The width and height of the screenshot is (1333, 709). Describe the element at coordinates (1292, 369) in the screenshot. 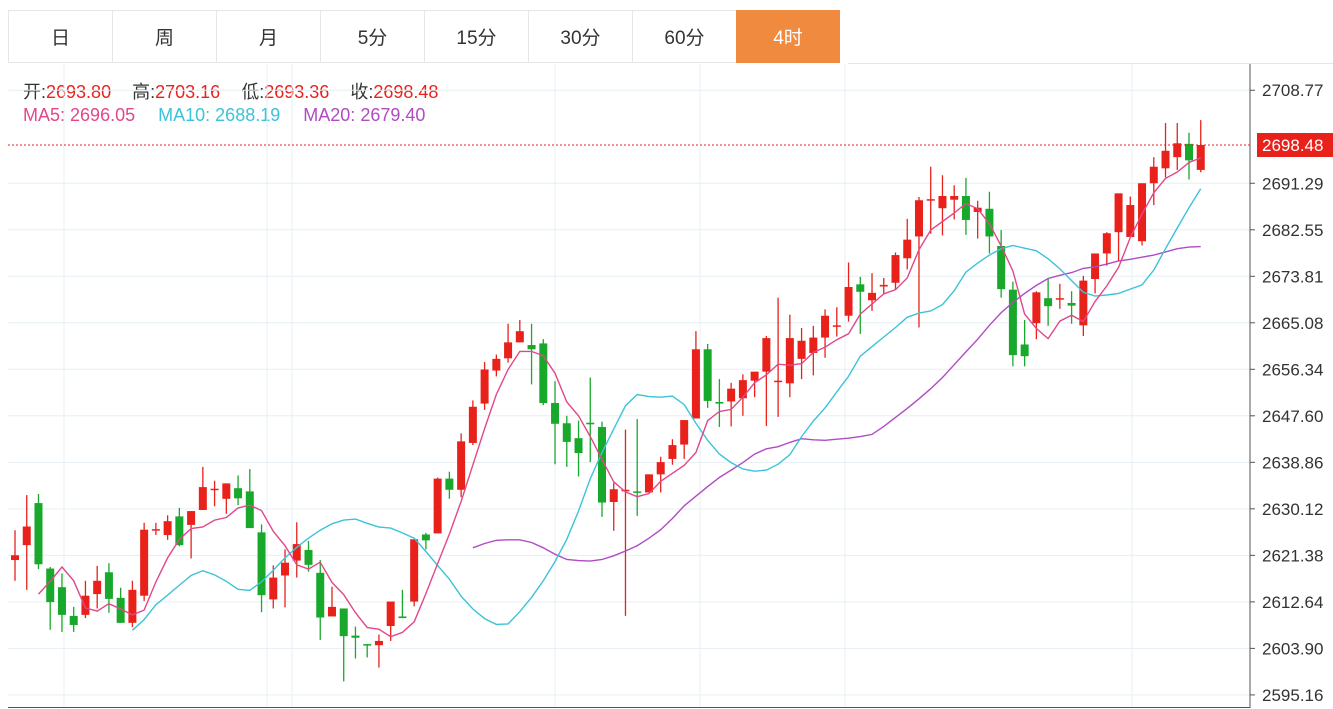

I see `y-tick-label: 2656.34` at that location.